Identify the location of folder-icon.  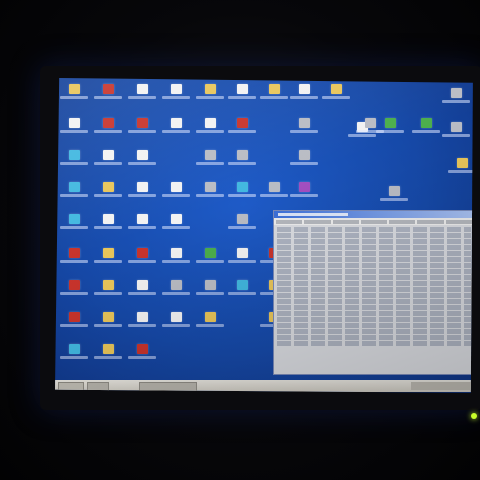
(336, 89).